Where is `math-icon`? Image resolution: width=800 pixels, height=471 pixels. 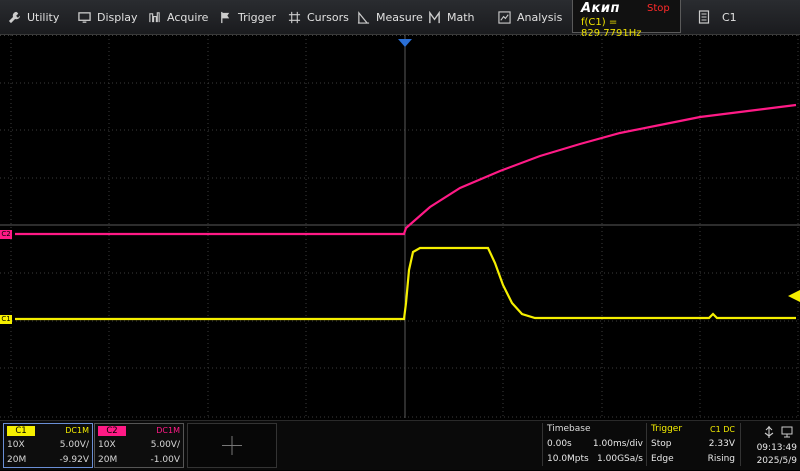 math-icon is located at coordinates (434, 16).